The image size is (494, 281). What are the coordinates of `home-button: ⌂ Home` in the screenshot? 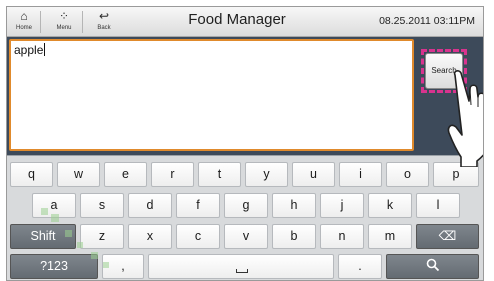 It's located at (24, 22).